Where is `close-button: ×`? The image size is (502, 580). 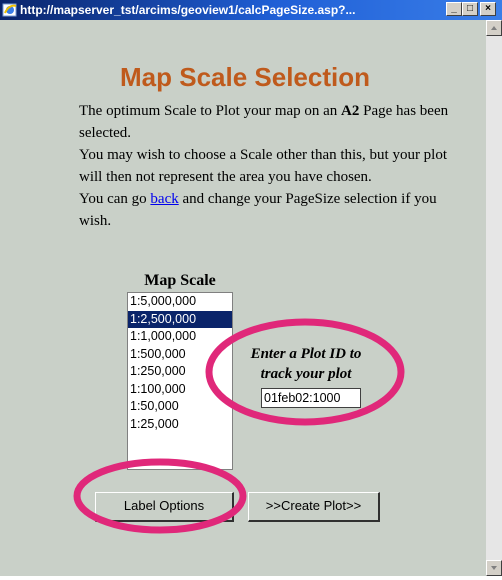 close-button: × is located at coordinates (488, 9).